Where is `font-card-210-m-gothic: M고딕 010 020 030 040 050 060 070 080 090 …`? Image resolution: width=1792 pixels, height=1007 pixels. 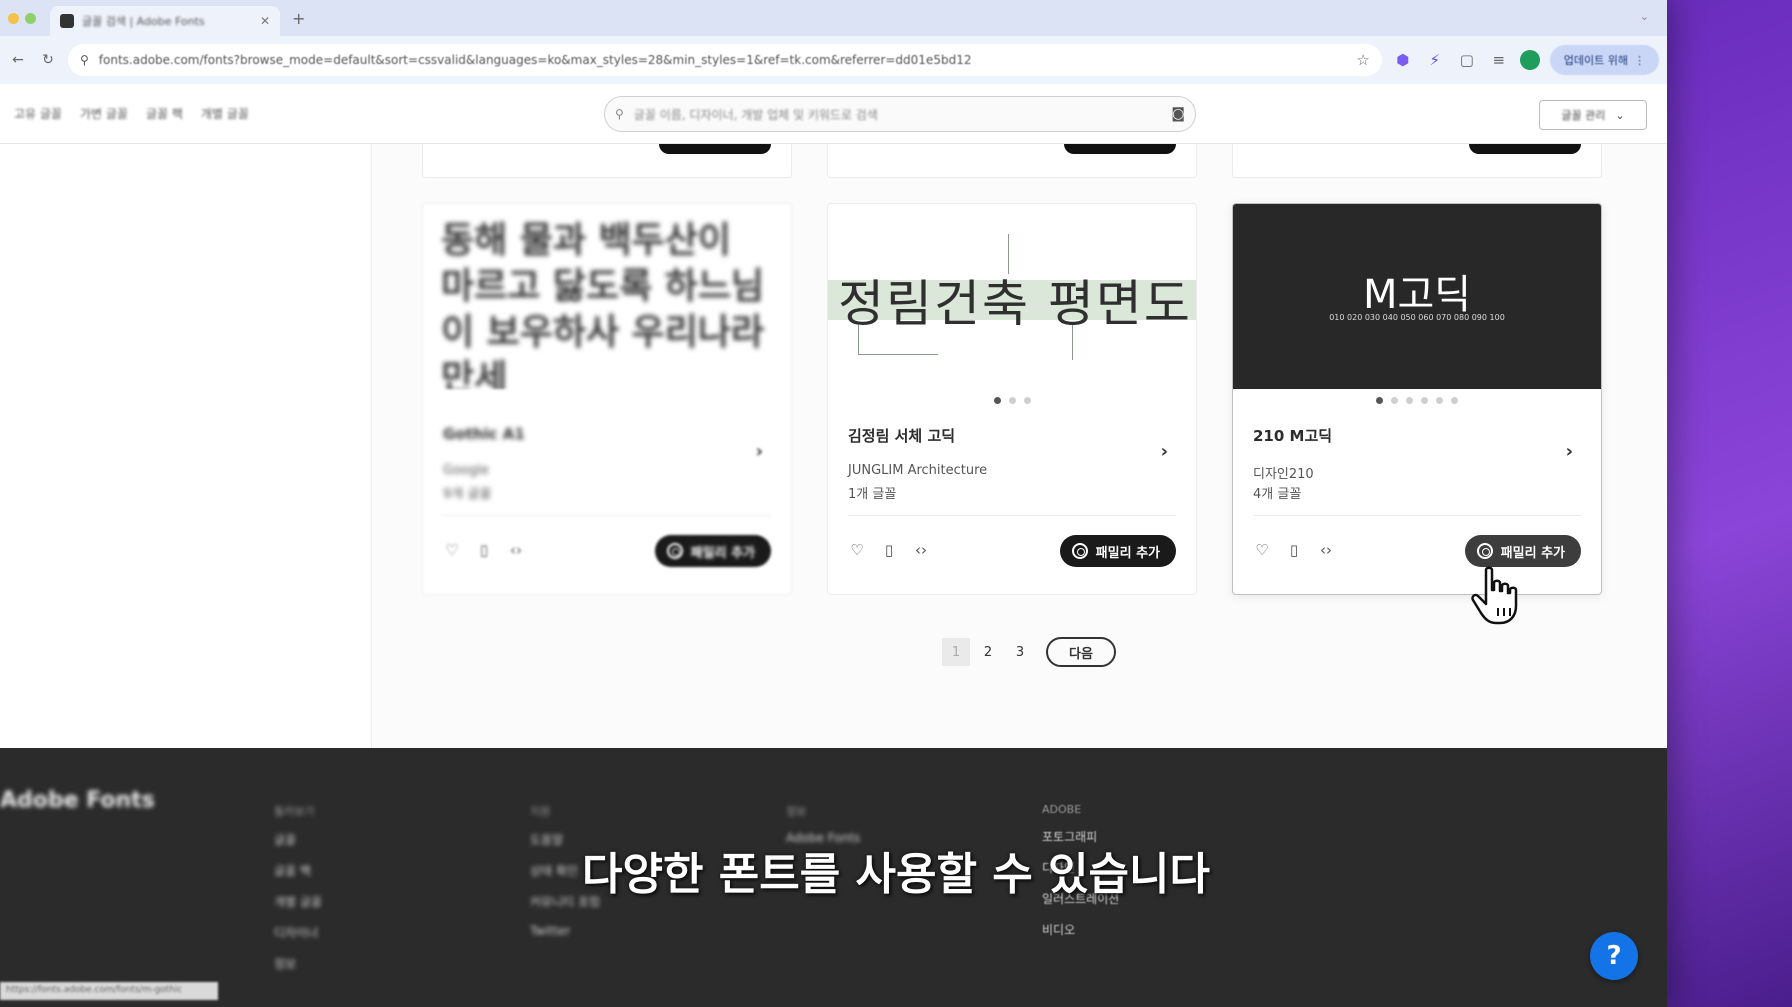 font-card-210-m-gothic: M고딕 010 020 030 040 050 060 070 080 090 … is located at coordinates (1417, 399).